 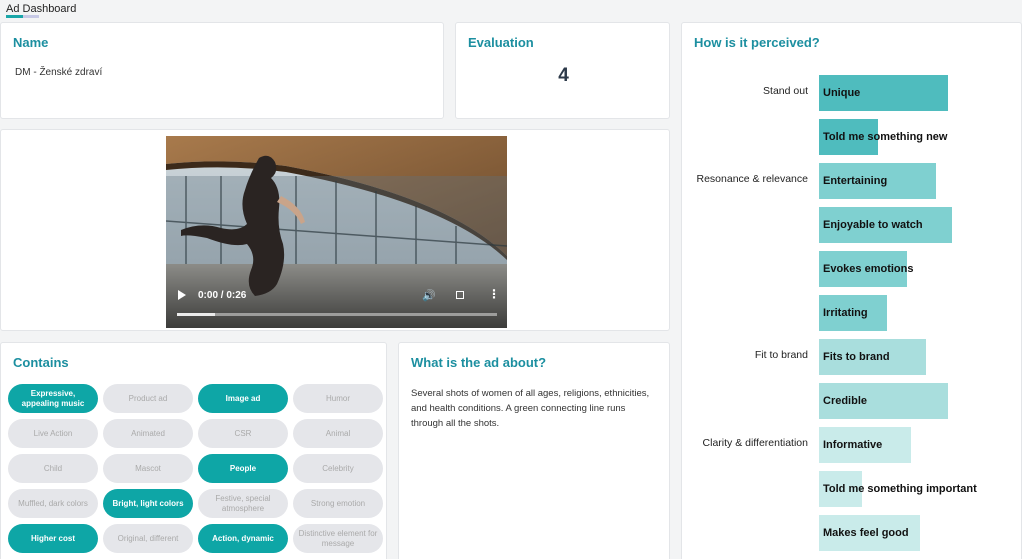 What do you see at coordinates (563, 75) in the screenshot?
I see `evaluation-score: 4` at bounding box center [563, 75].